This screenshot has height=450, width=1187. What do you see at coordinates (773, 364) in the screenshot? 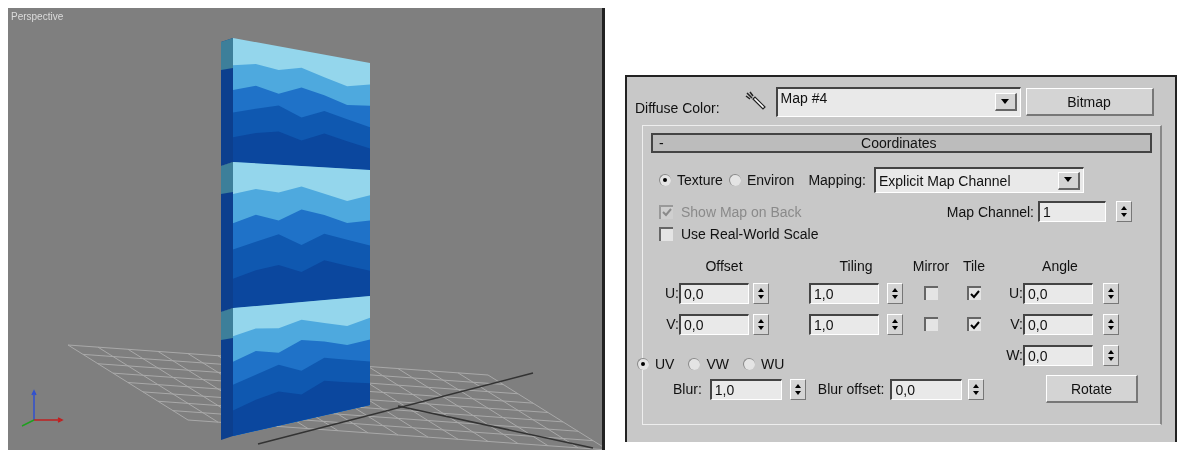
I see `radio-label: WU` at bounding box center [773, 364].